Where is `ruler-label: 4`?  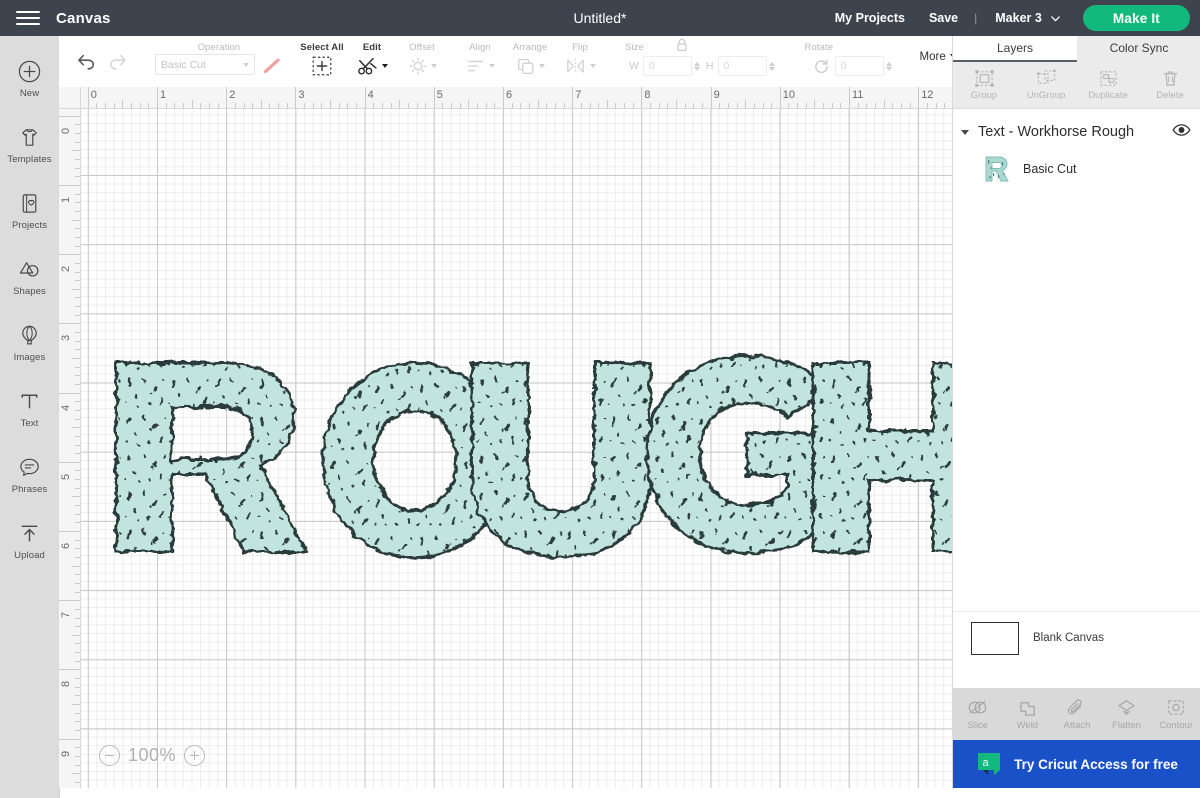
ruler-label: 4 is located at coordinates (370, 95).